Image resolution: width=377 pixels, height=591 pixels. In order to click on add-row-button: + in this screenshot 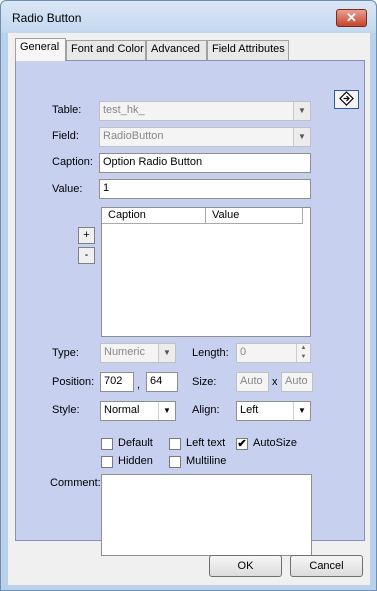, I will do `click(86, 235)`.